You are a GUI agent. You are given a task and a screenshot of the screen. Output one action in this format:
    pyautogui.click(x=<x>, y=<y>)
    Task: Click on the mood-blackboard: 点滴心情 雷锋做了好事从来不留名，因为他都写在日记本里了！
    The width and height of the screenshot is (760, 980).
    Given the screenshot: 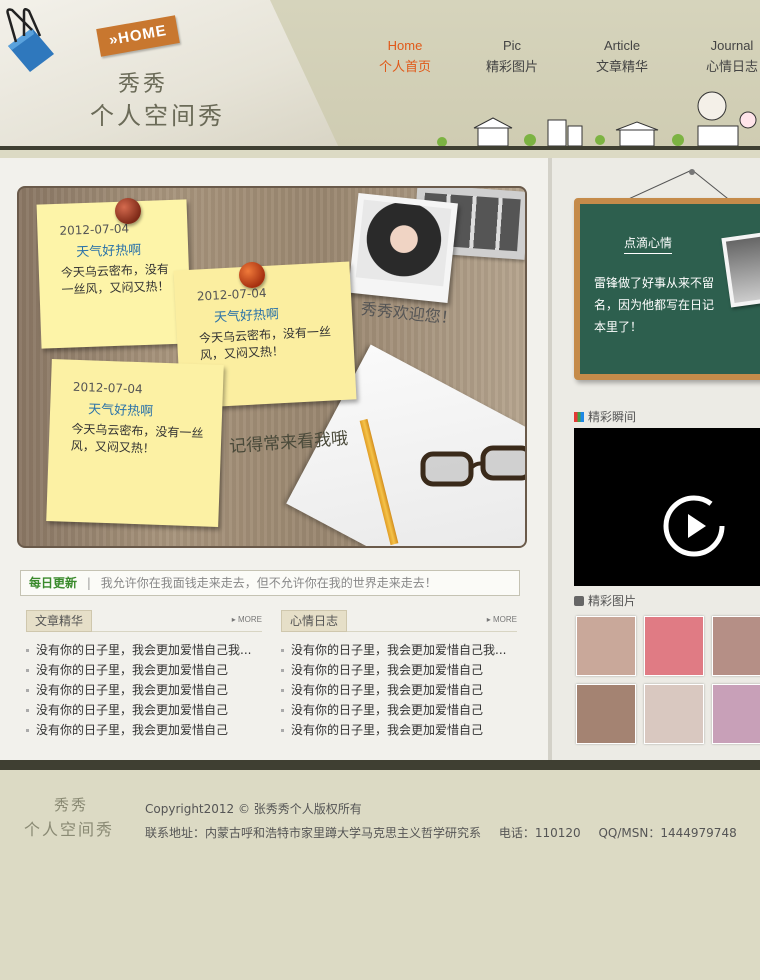 What is the action you would take?
    pyautogui.click(x=667, y=289)
    